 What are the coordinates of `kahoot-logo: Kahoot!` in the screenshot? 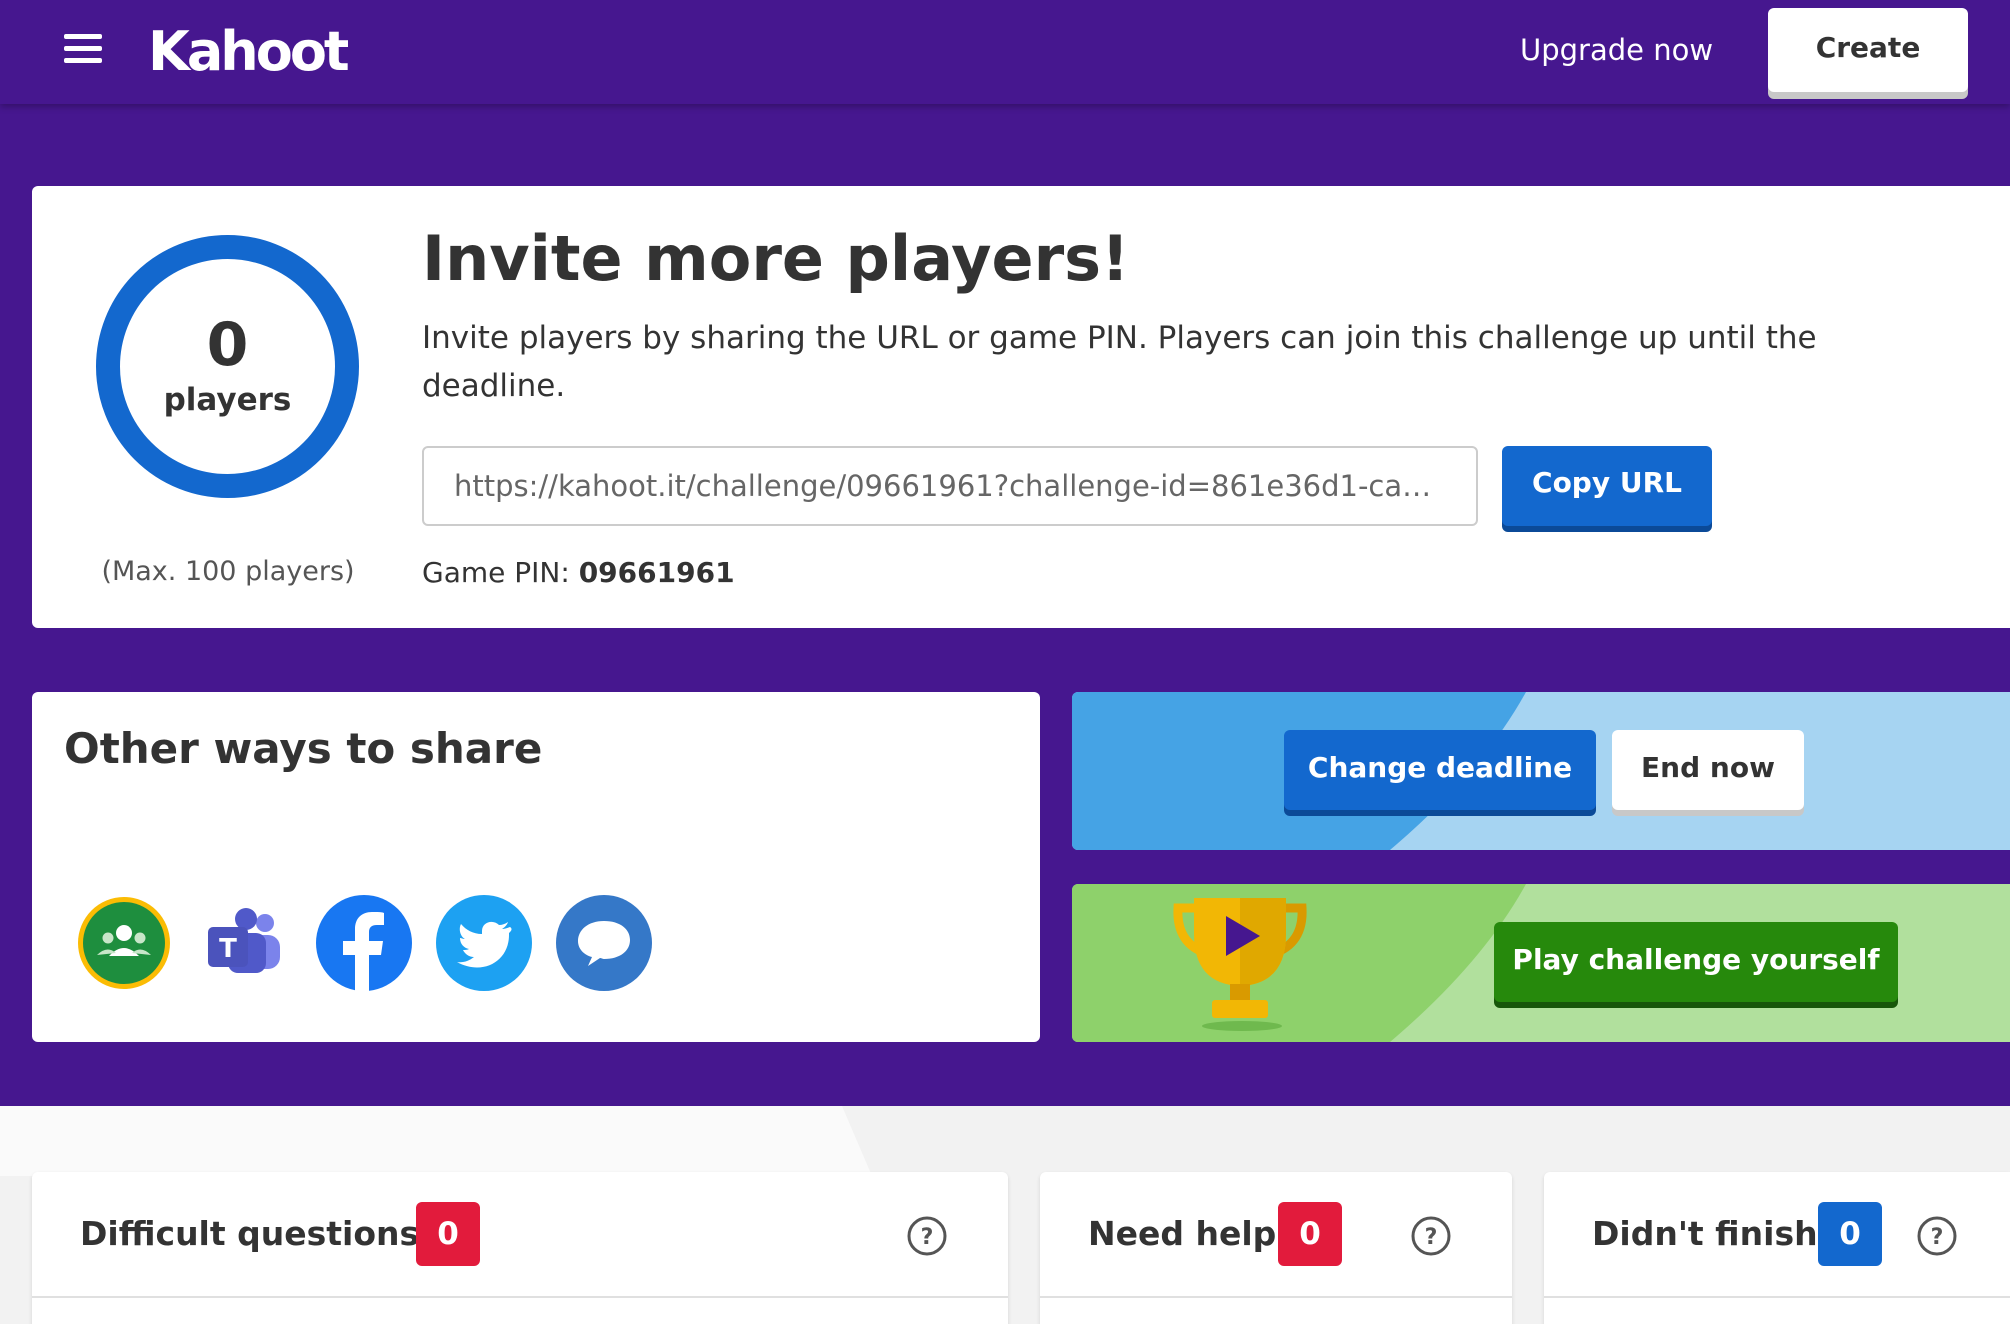 It's located at (248, 50).